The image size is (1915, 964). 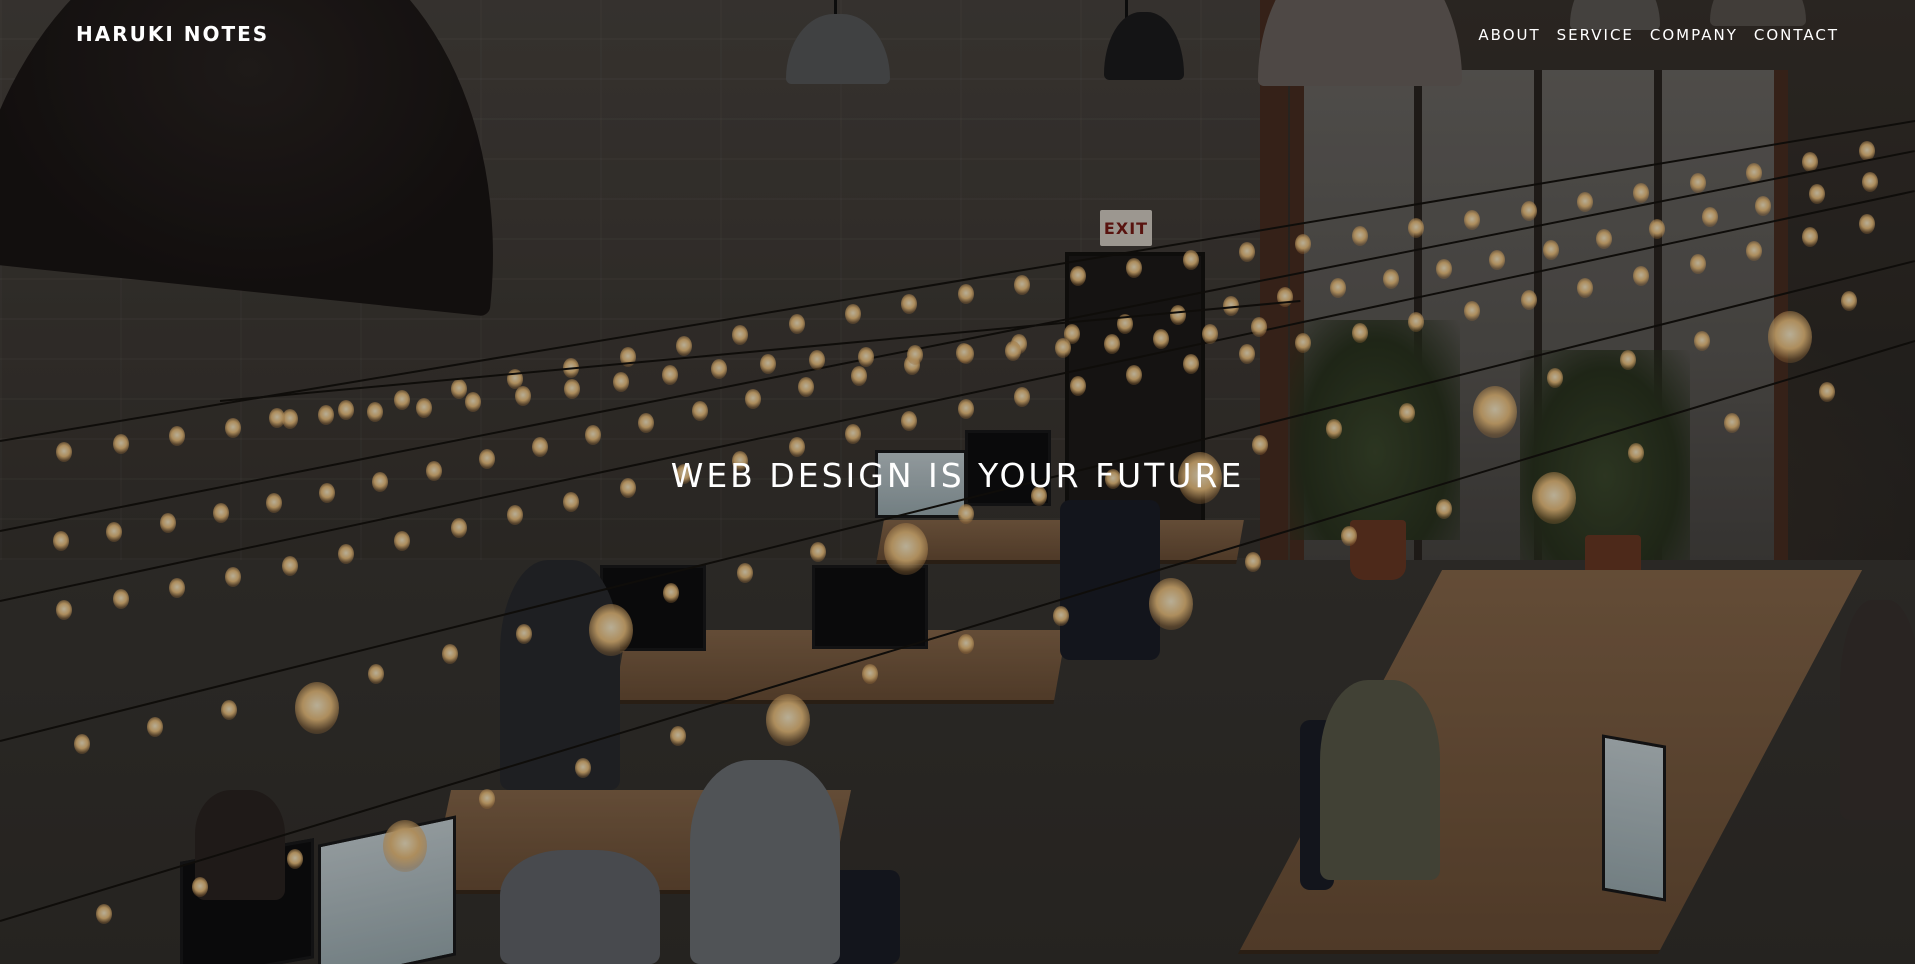 What do you see at coordinates (1796, 35) in the screenshot?
I see `nav-link-contact: CONTACT` at bounding box center [1796, 35].